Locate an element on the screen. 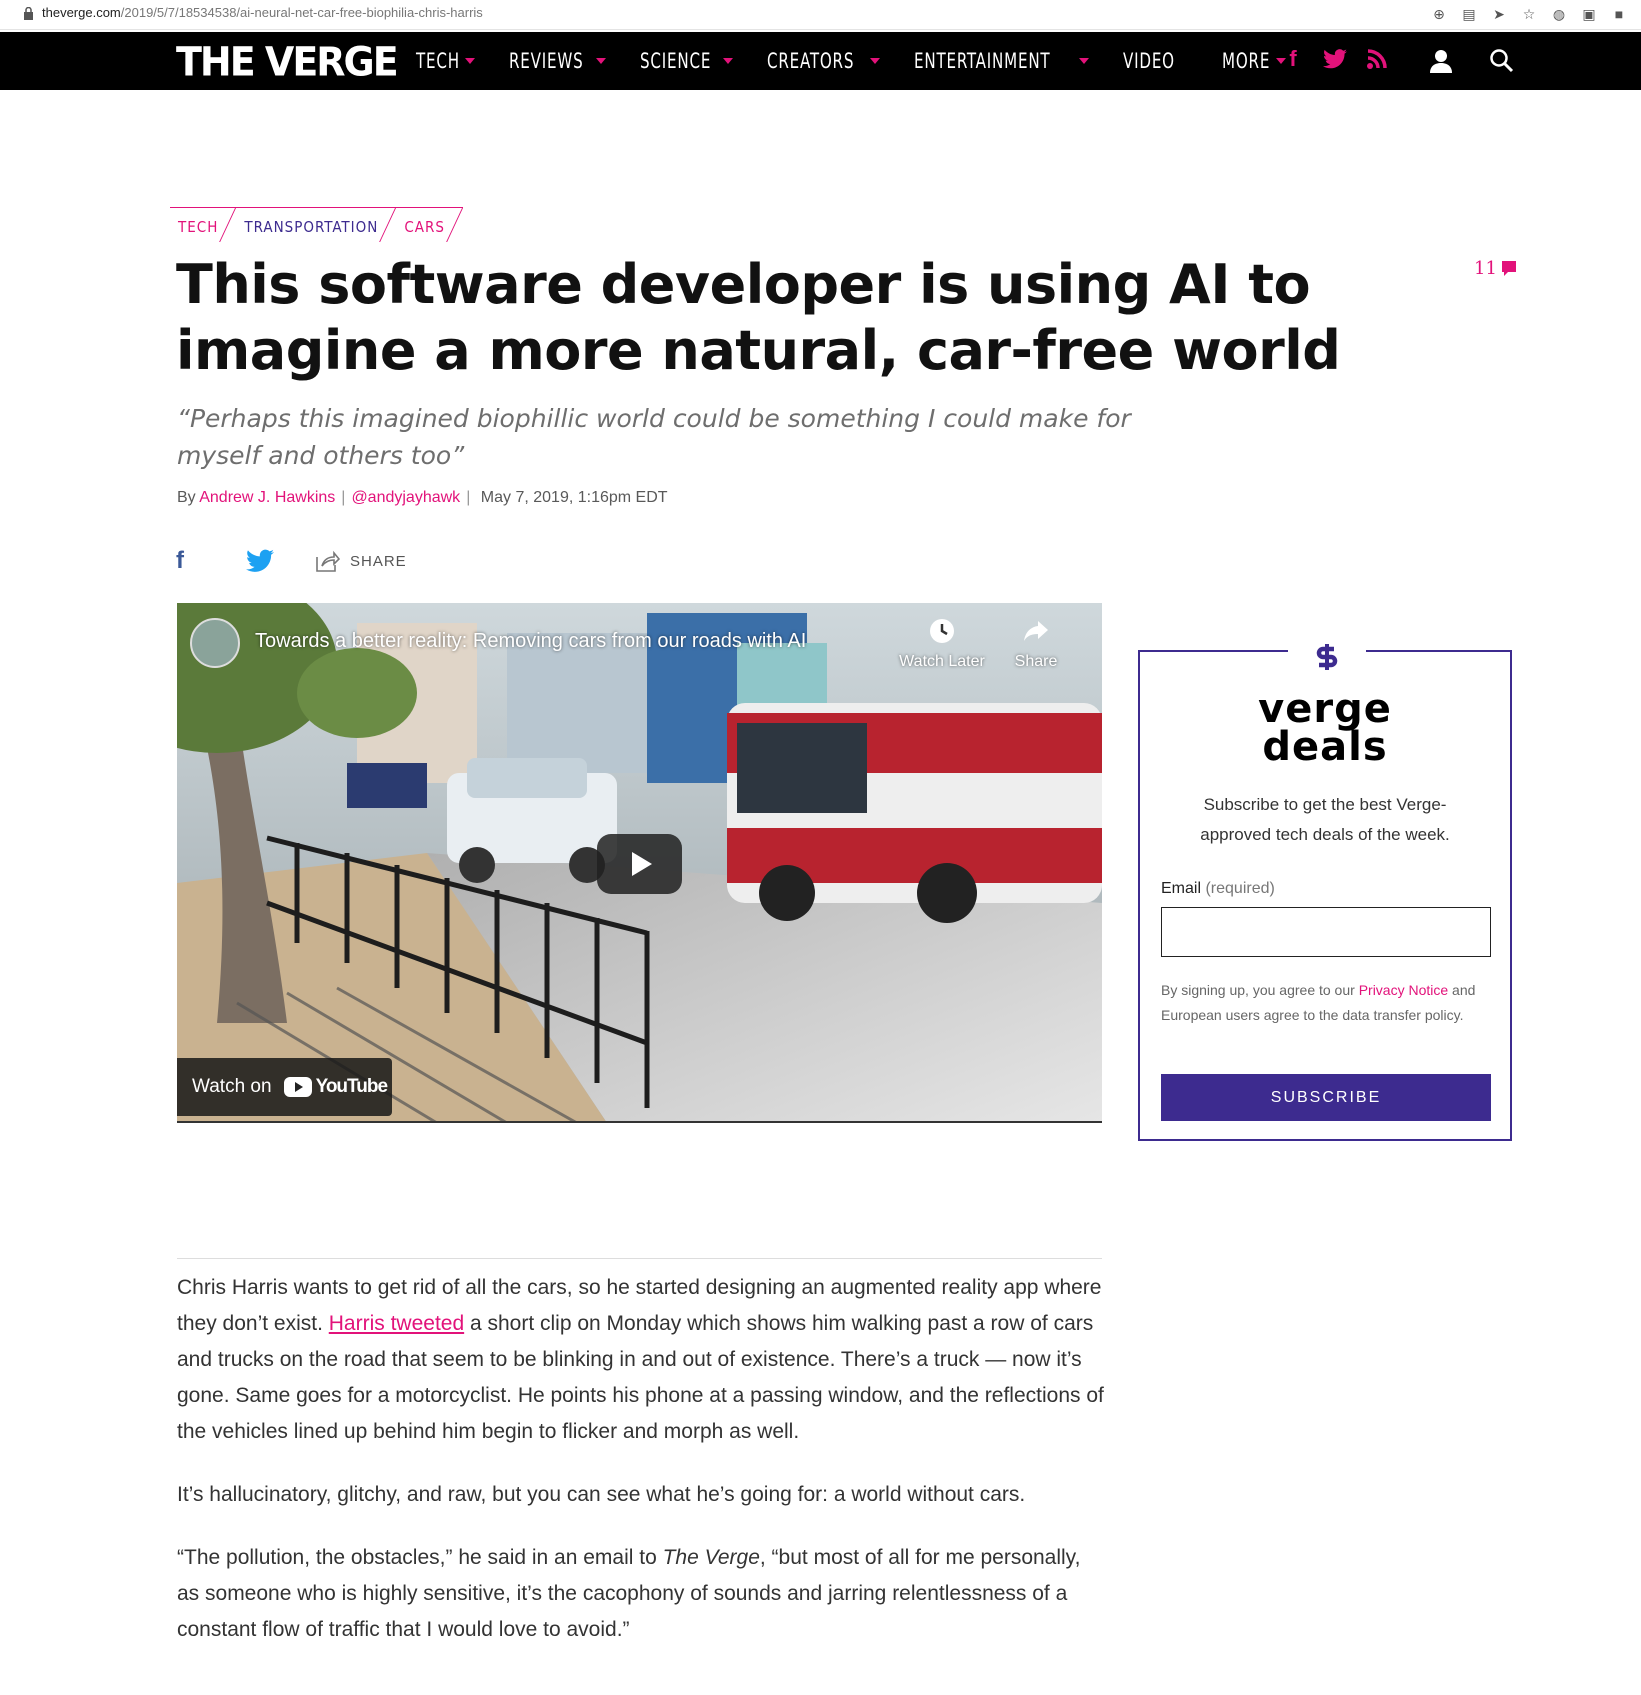 The image size is (1641, 1695). author-twitter-link: @andyjayhawk is located at coordinates (405, 497).